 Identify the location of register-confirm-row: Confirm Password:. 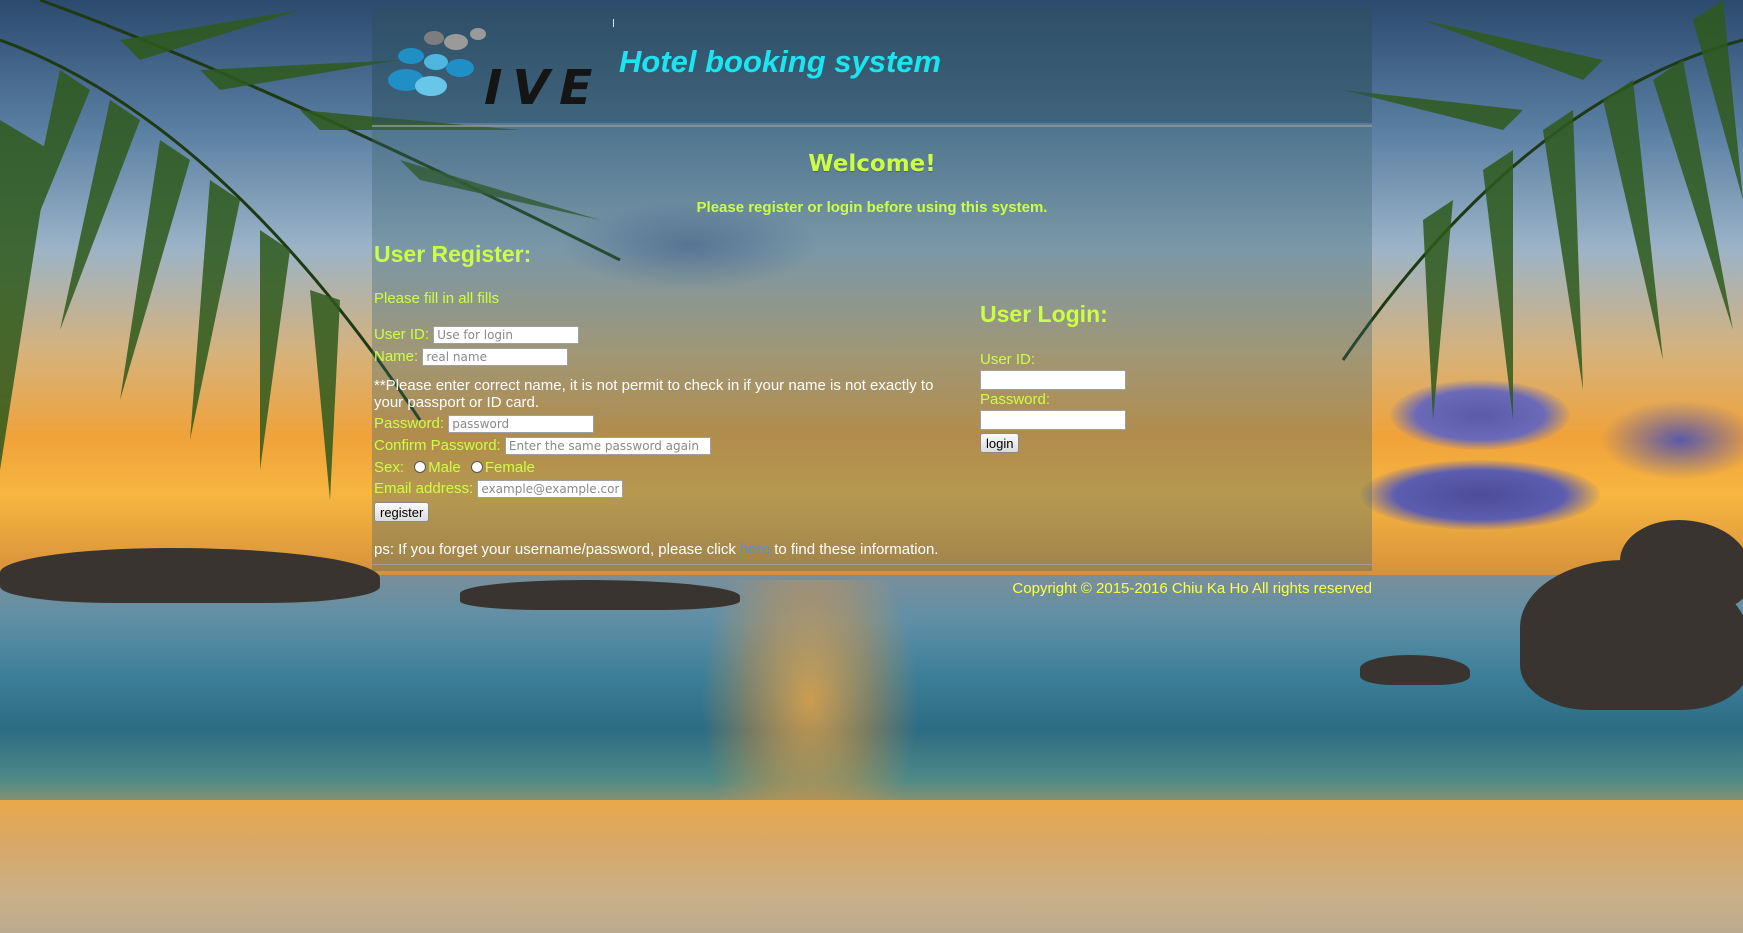
(542, 446).